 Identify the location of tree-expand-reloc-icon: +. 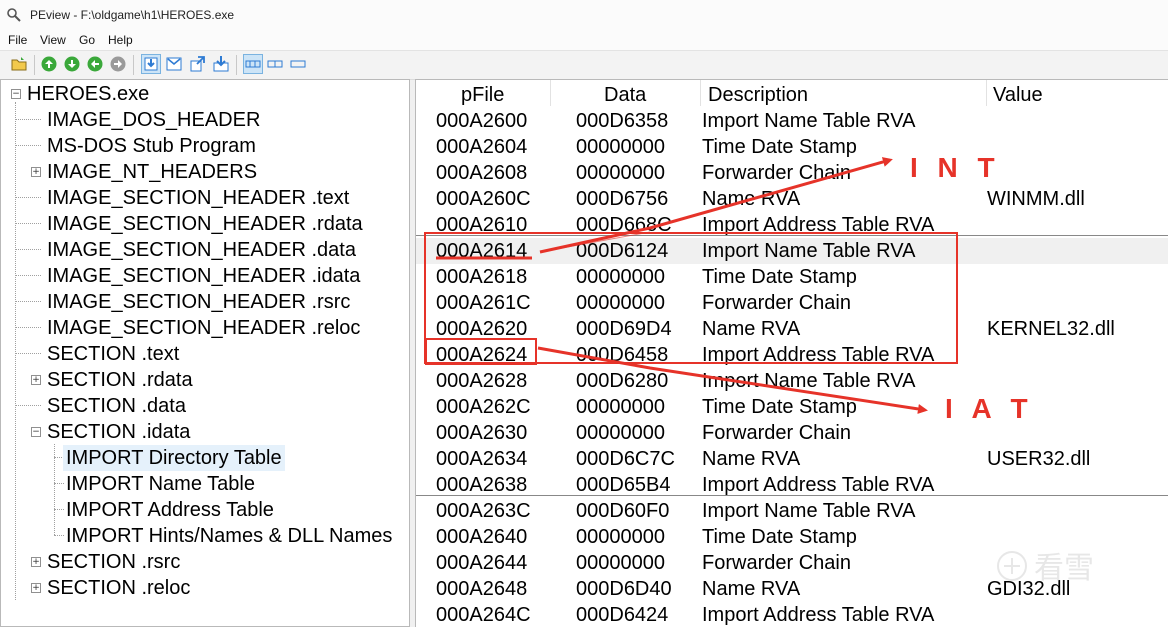
(36, 588).